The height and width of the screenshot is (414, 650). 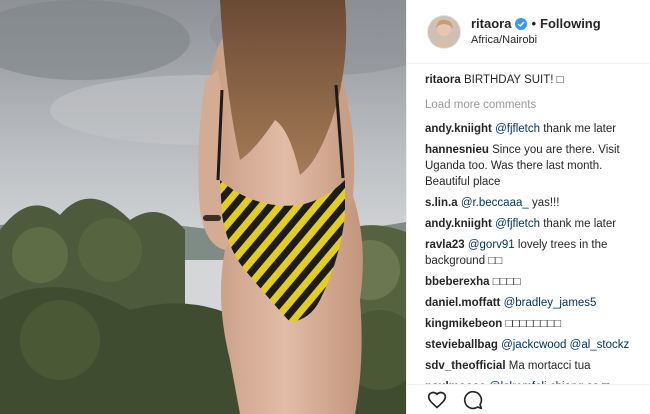 What do you see at coordinates (532, 282) in the screenshot?
I see `comment-item: bbeberexha □□□□` at bounding box center [532, 282].